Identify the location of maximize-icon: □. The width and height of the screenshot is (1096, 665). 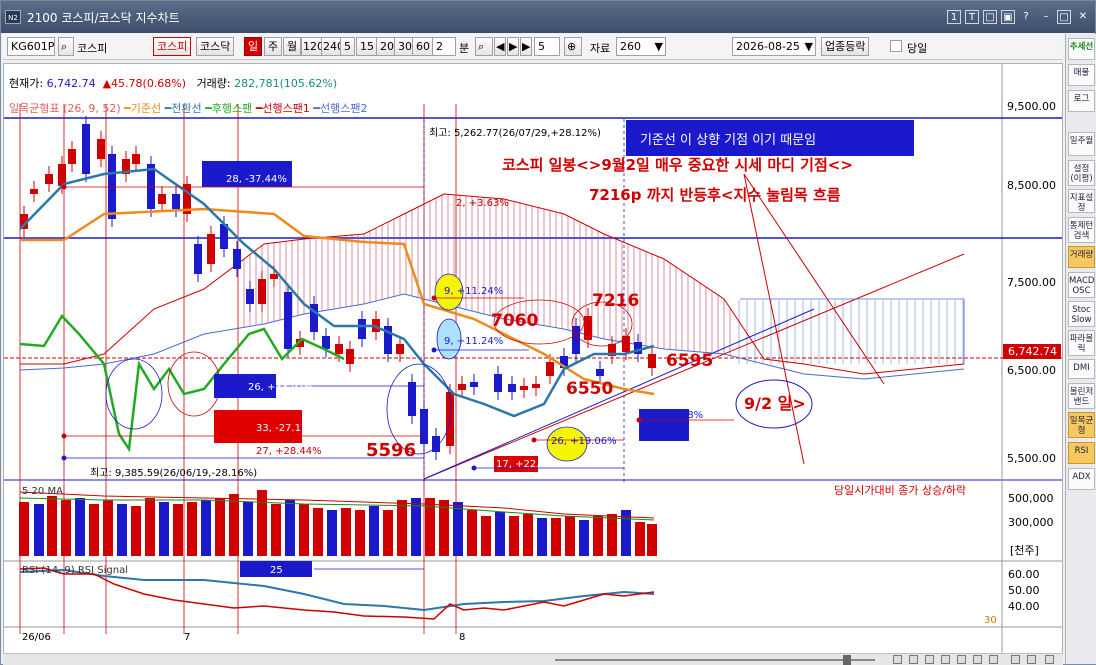
(1064, 17).